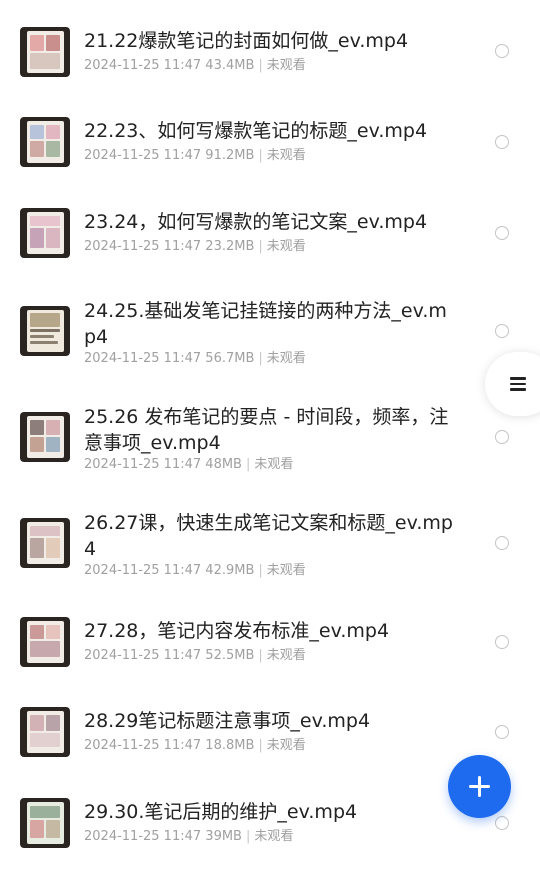 The width and height of the screenshot is (540, 882). I want to click on file-name: 29.30.笔记后期的维护_ev.mp4, so click(221, 812).